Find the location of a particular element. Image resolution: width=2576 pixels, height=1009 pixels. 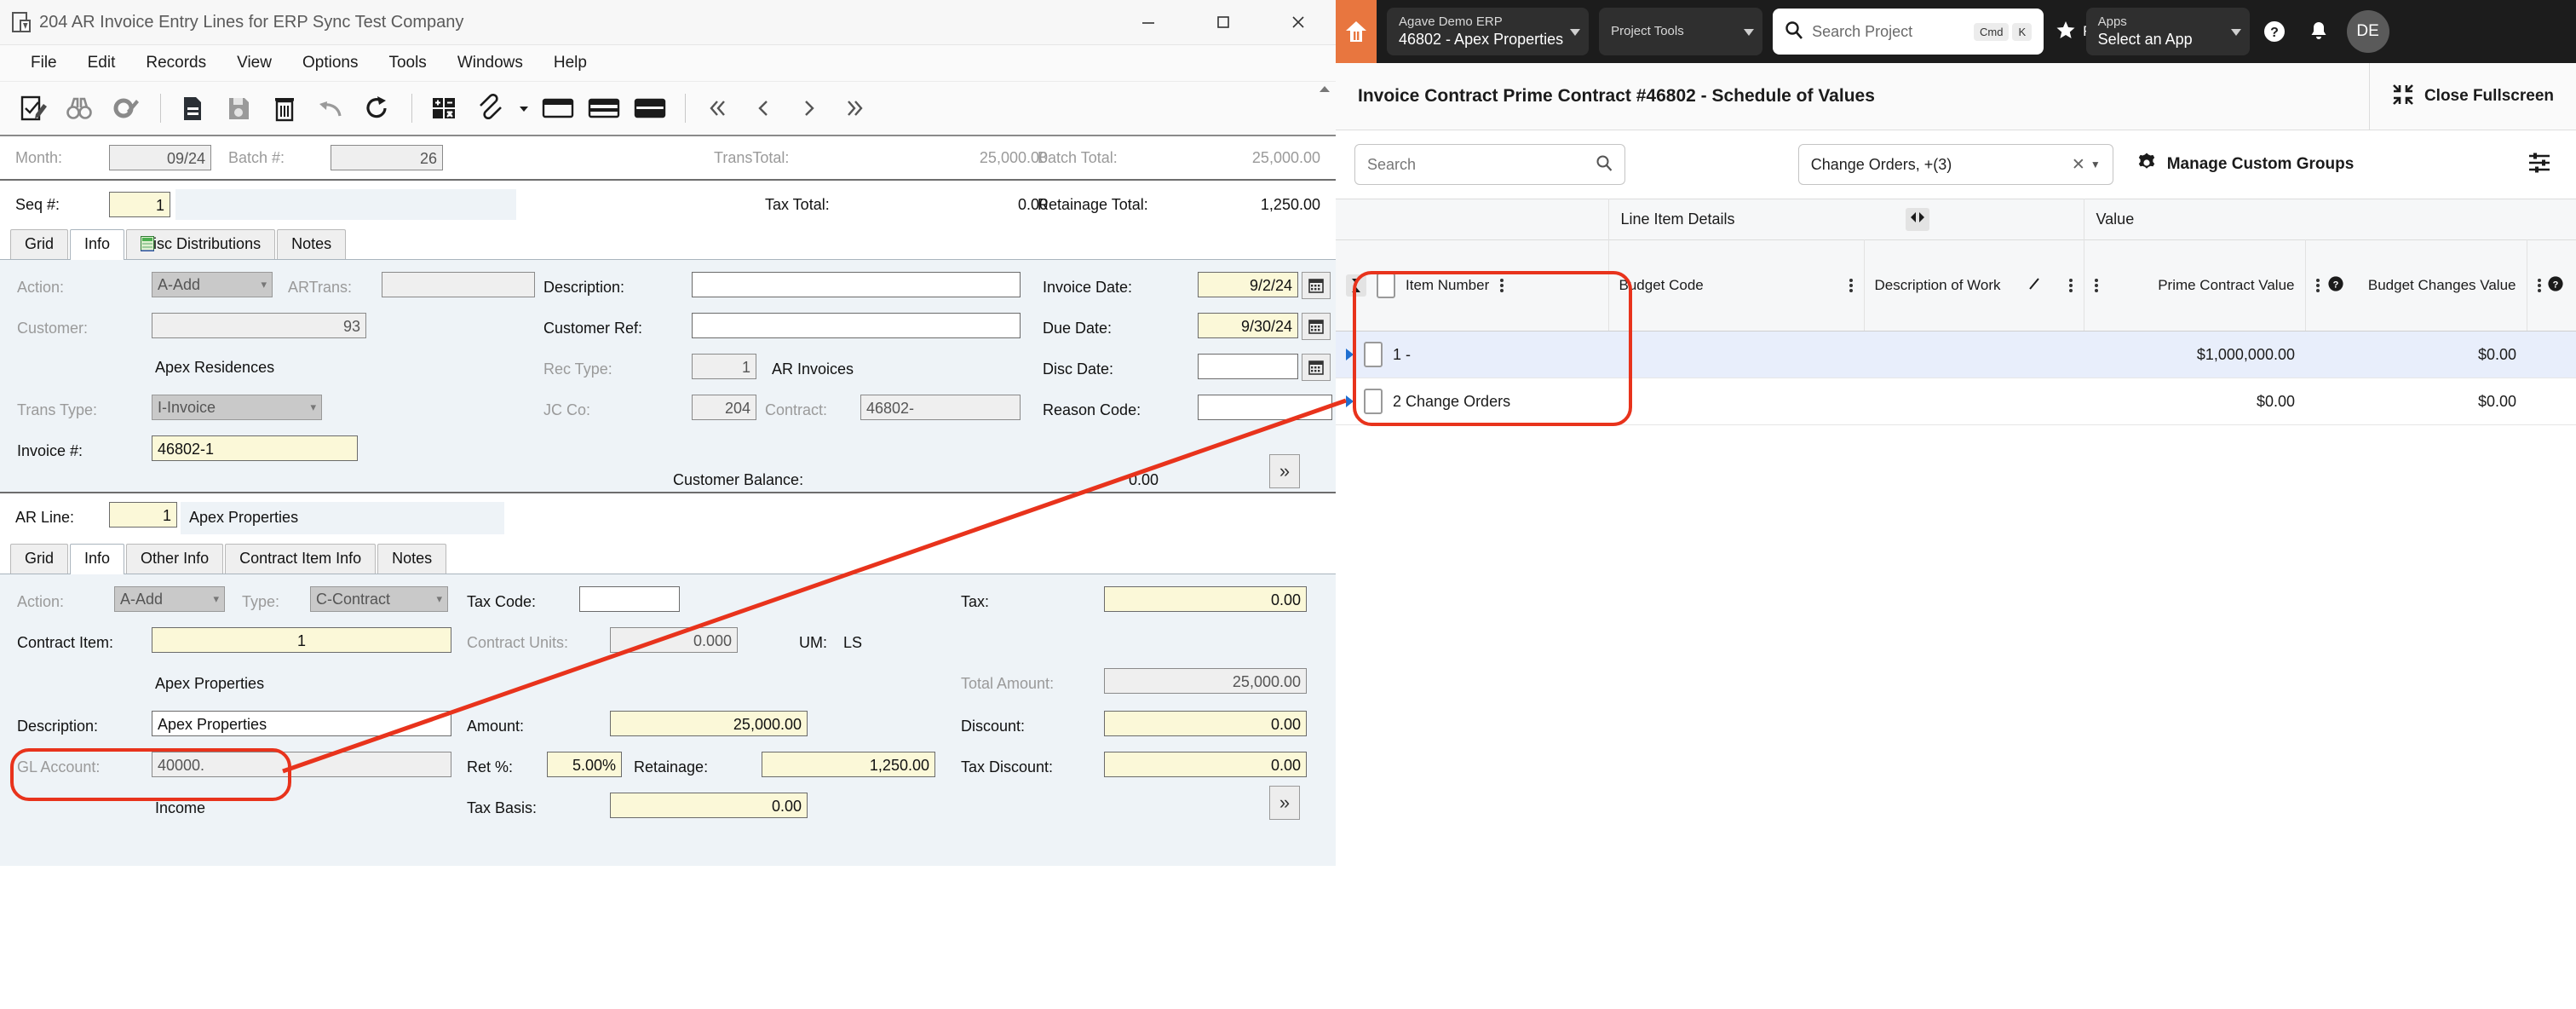

line-tab-info: Info is located at coordinates (98, 559).